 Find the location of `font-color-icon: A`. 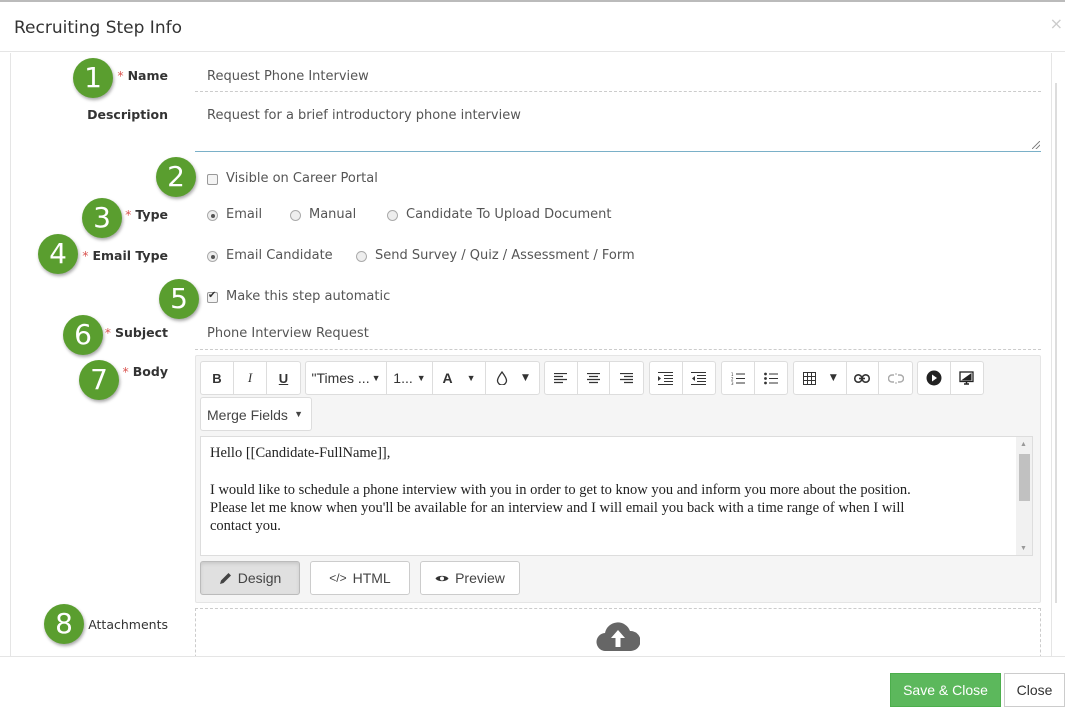

font-color-icon: A is located at coordinates (447, 378).